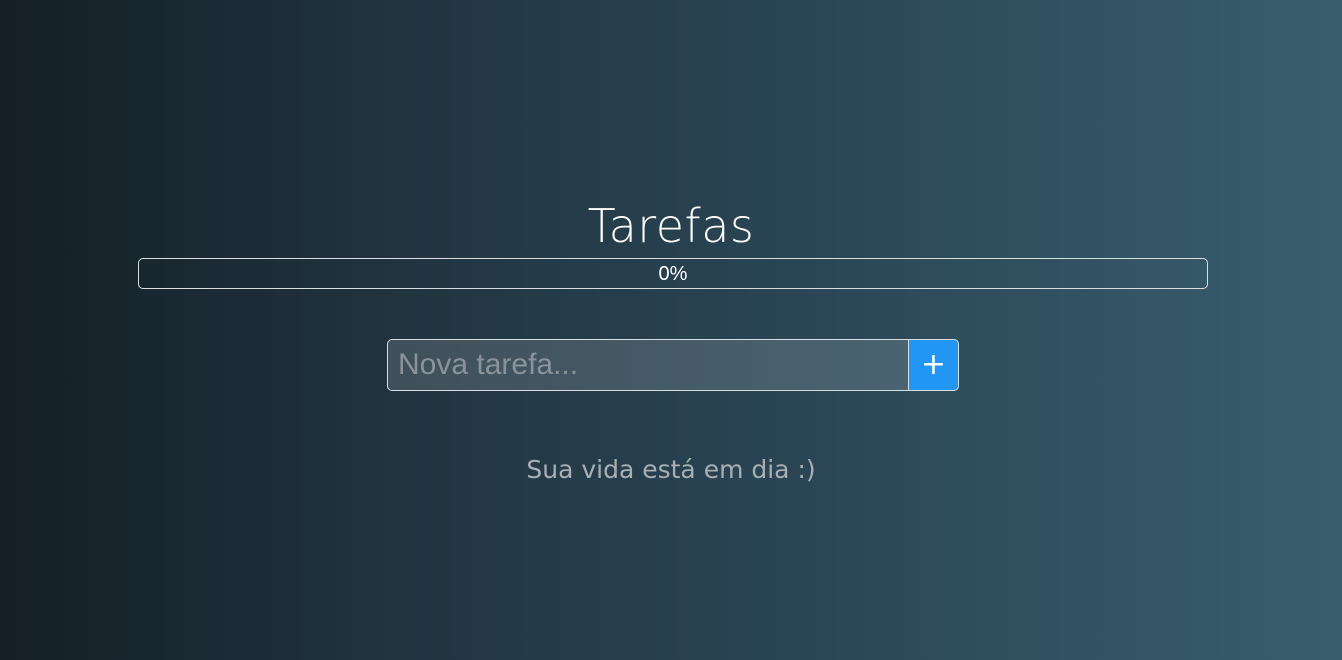  Describe the element at coordinates (671, 469) in the screenshot. I see `empty-state-message: Sua vida está em dia :)` at that location.